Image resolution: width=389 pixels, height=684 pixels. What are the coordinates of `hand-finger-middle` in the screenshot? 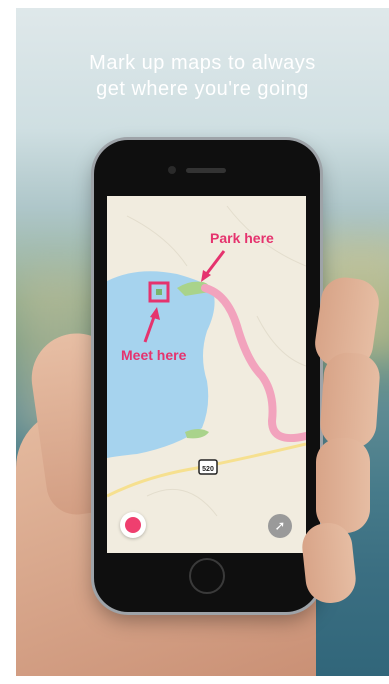 It's located at (350, 400).